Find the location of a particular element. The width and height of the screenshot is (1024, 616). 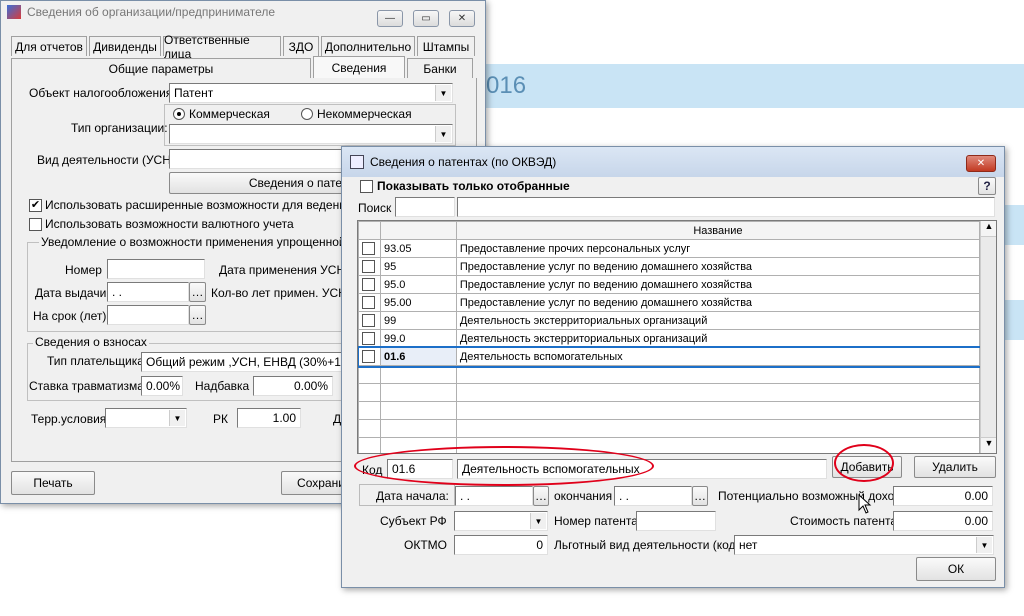

header-cell-check is located at coordinates (369, 230).